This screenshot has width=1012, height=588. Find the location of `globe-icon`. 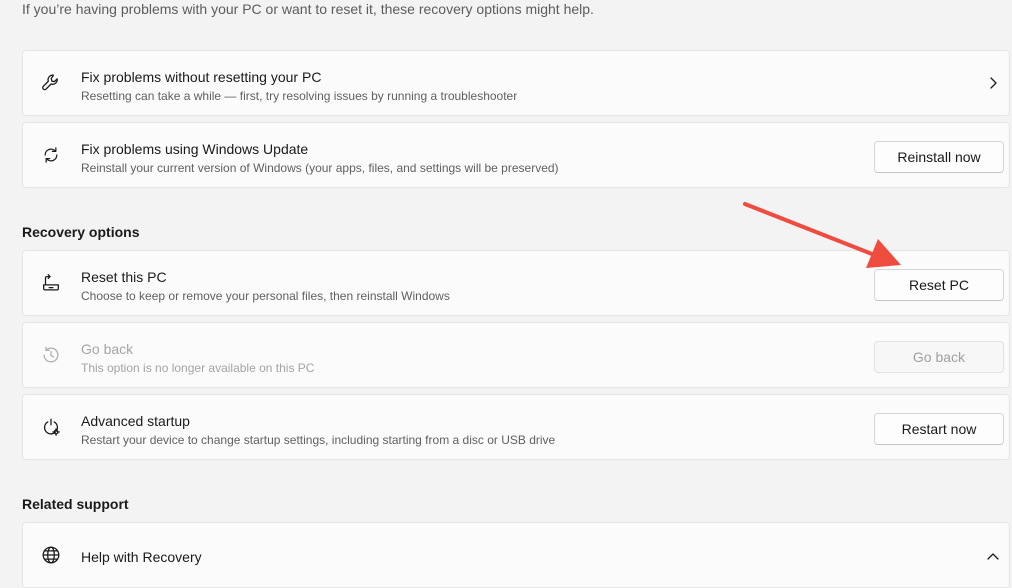

globe-icon is located at coordinates (51, 555).